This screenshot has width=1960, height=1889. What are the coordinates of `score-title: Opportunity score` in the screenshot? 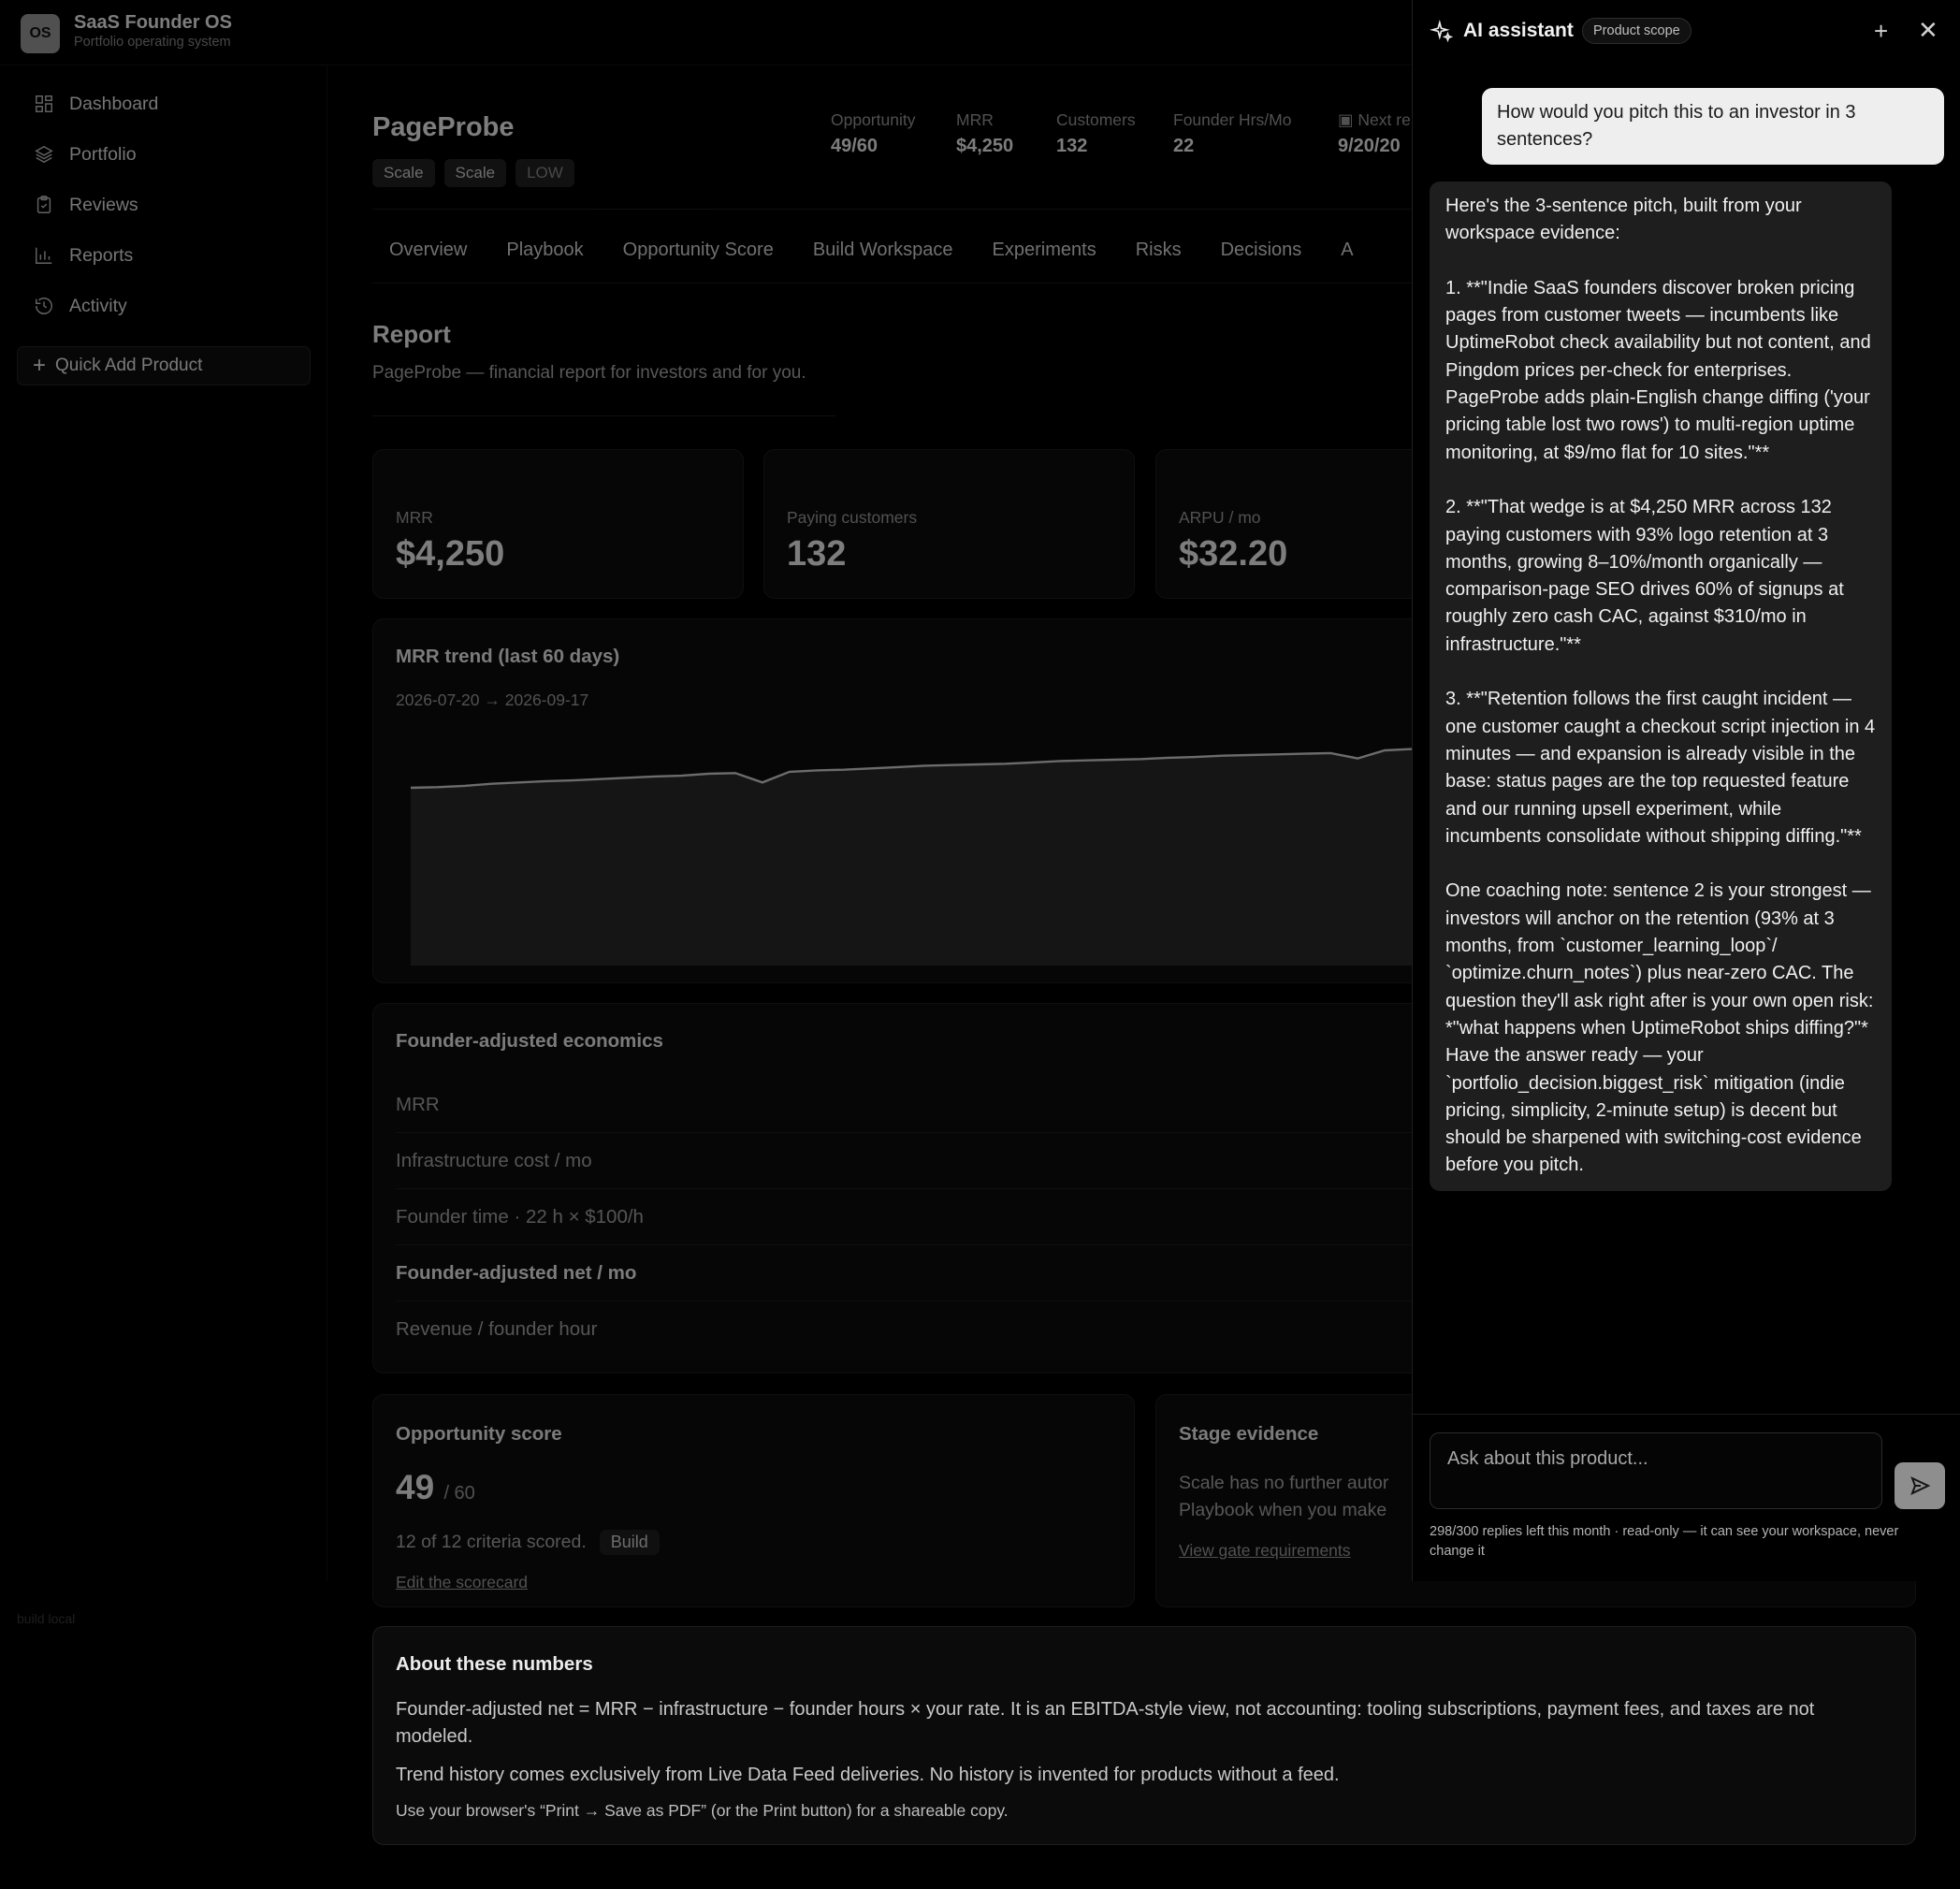 It's located at (479, 1434).